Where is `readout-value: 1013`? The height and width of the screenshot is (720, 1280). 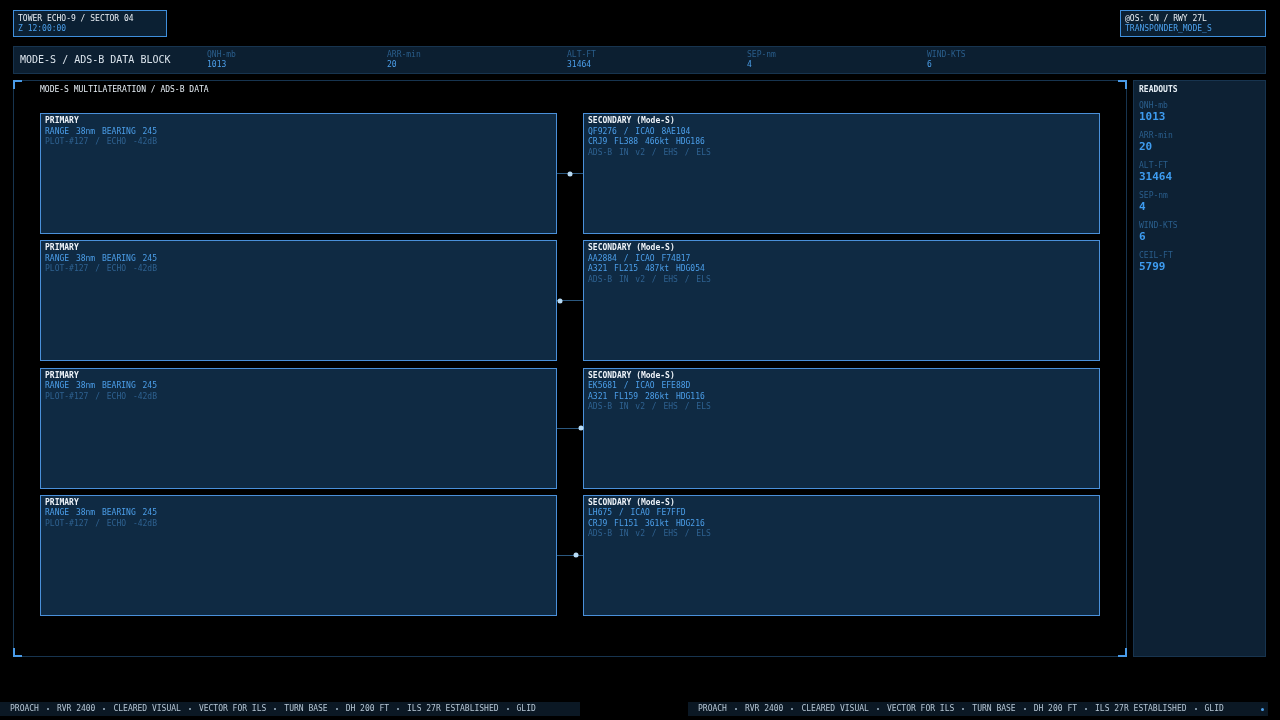
readout-value: 1013 is located at coordinates (1152, 116).